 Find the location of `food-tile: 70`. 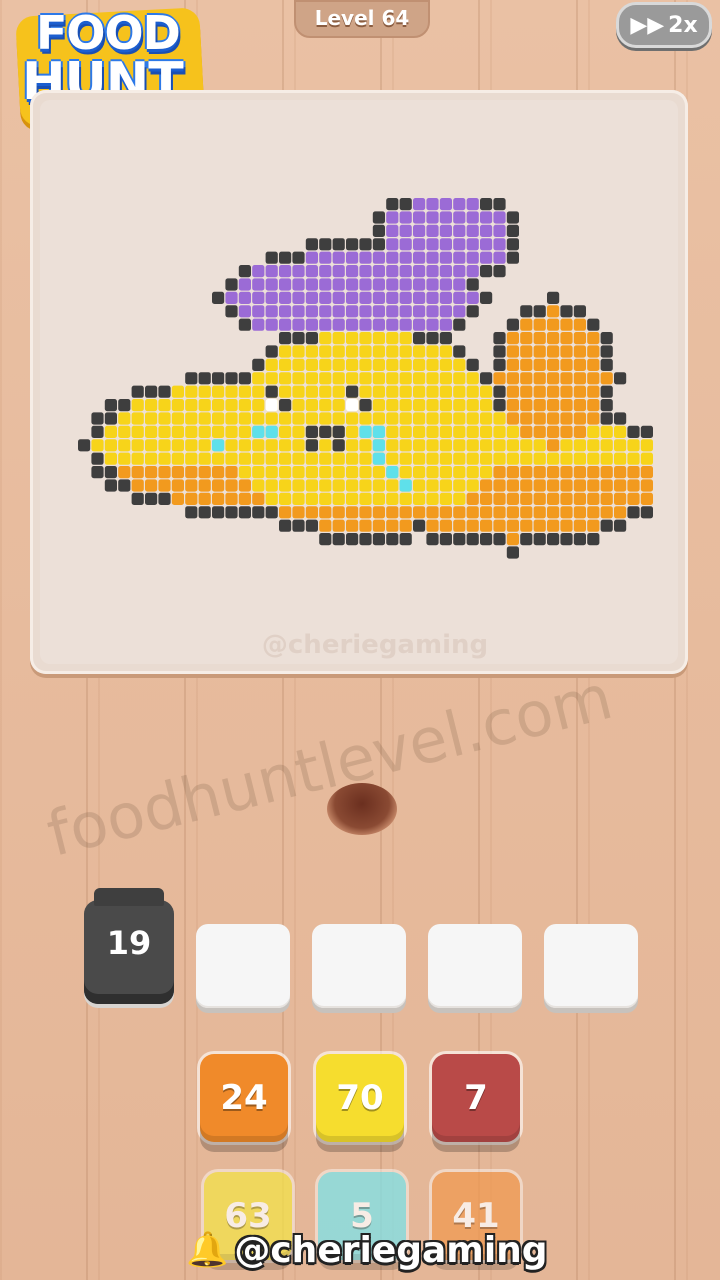

food-tile: 70 is located at coordinates (360, 1098).